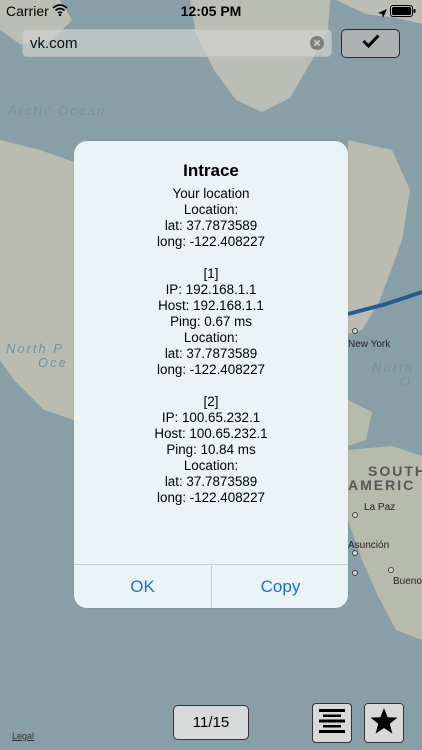  I want to click on message-line: IP: 100.65.232.1, so click(211, 417).